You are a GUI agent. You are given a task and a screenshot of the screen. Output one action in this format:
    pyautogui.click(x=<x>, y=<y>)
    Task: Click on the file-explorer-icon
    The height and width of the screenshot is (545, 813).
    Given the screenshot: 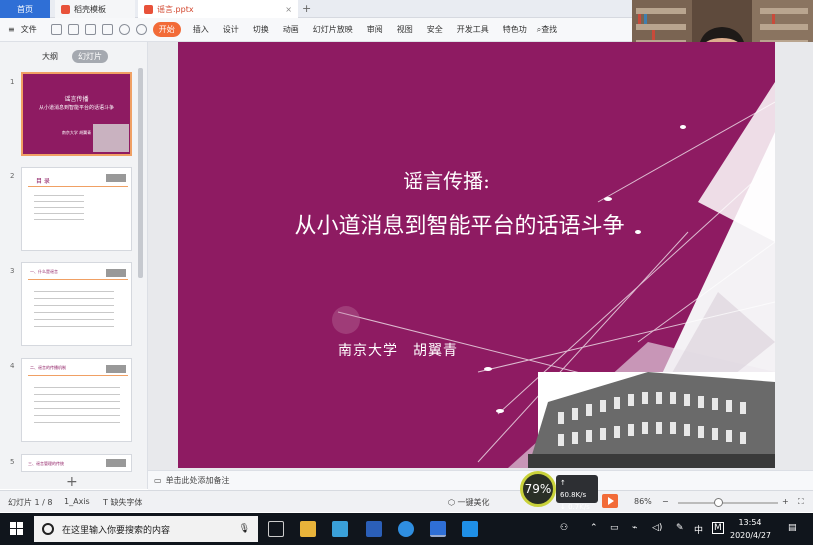 What is the action you would take?
    pyautogui.click(x=308, y=529)
    